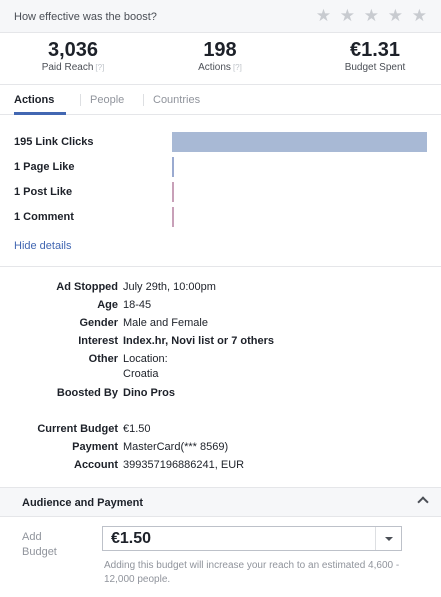  I want to click on detail-row: Gender Male and Female, so click(220, 324).